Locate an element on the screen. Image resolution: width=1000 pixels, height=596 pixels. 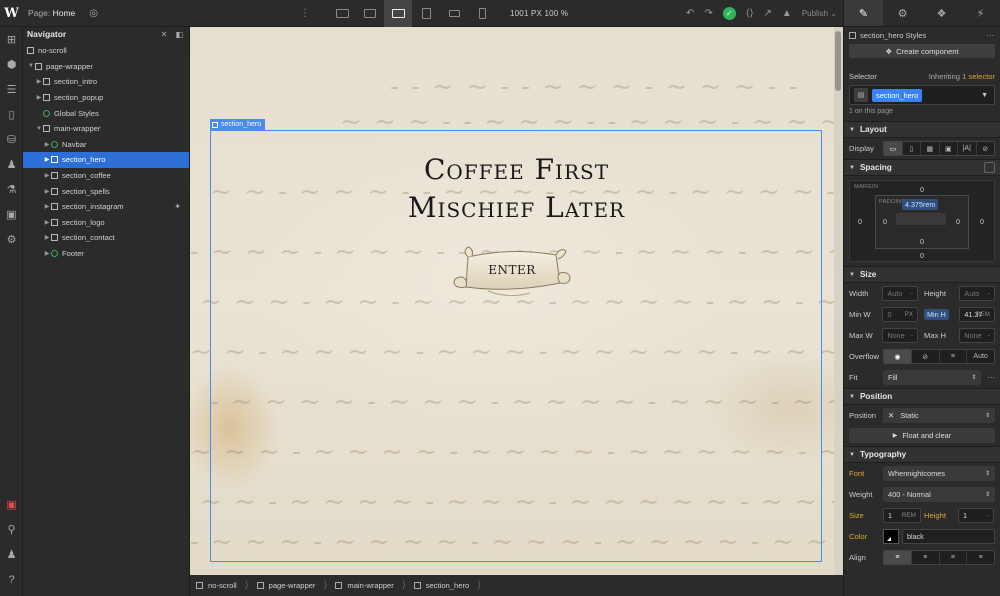
typography-section-header: ▼ Typography is located at coordinates (922, 454).